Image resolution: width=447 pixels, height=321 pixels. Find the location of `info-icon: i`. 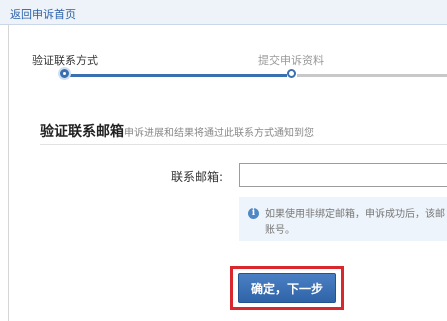

info-icon: i is located at coordinates (253, 213).